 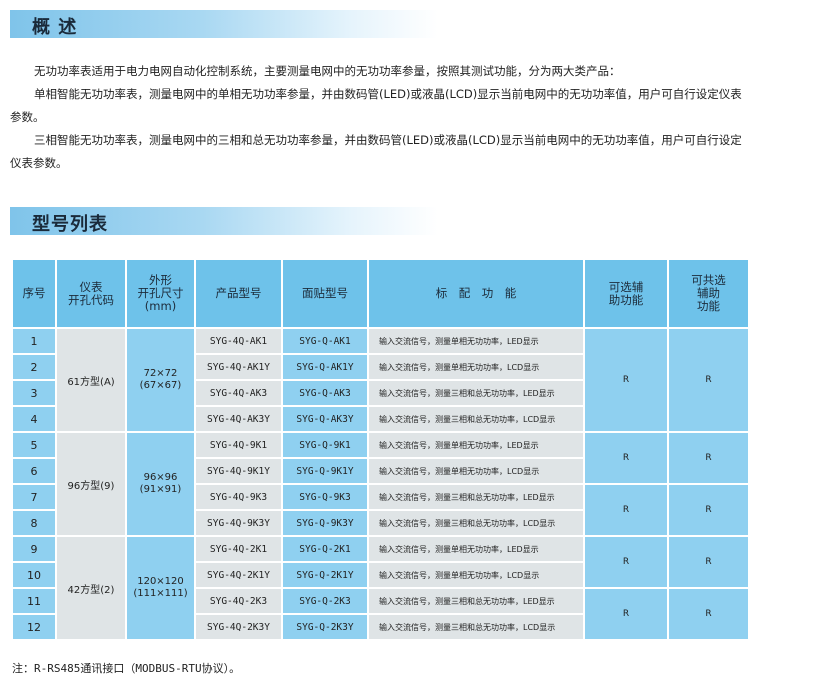 What do you see at coordinates (238, 445) in the screenshot?
I see `product-model-cell: SYG-4Q-9K1` at bounding box center [238, 445].